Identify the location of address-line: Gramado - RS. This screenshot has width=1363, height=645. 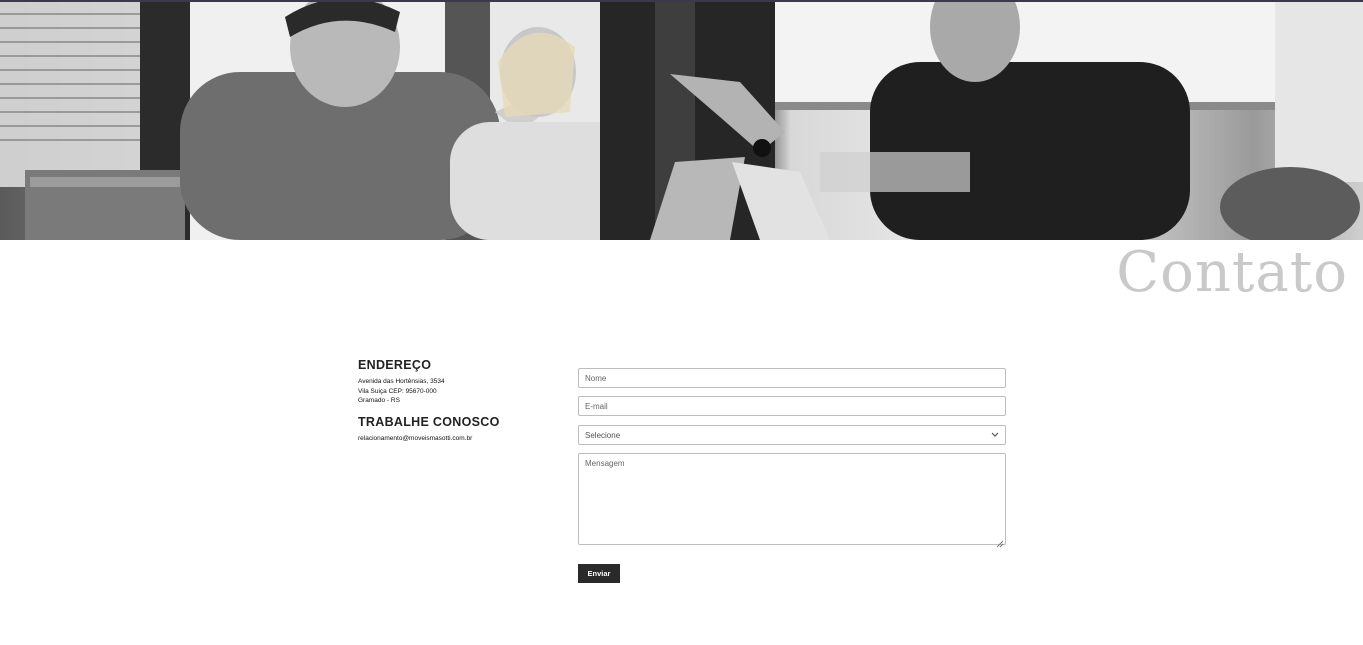
(379, 400).